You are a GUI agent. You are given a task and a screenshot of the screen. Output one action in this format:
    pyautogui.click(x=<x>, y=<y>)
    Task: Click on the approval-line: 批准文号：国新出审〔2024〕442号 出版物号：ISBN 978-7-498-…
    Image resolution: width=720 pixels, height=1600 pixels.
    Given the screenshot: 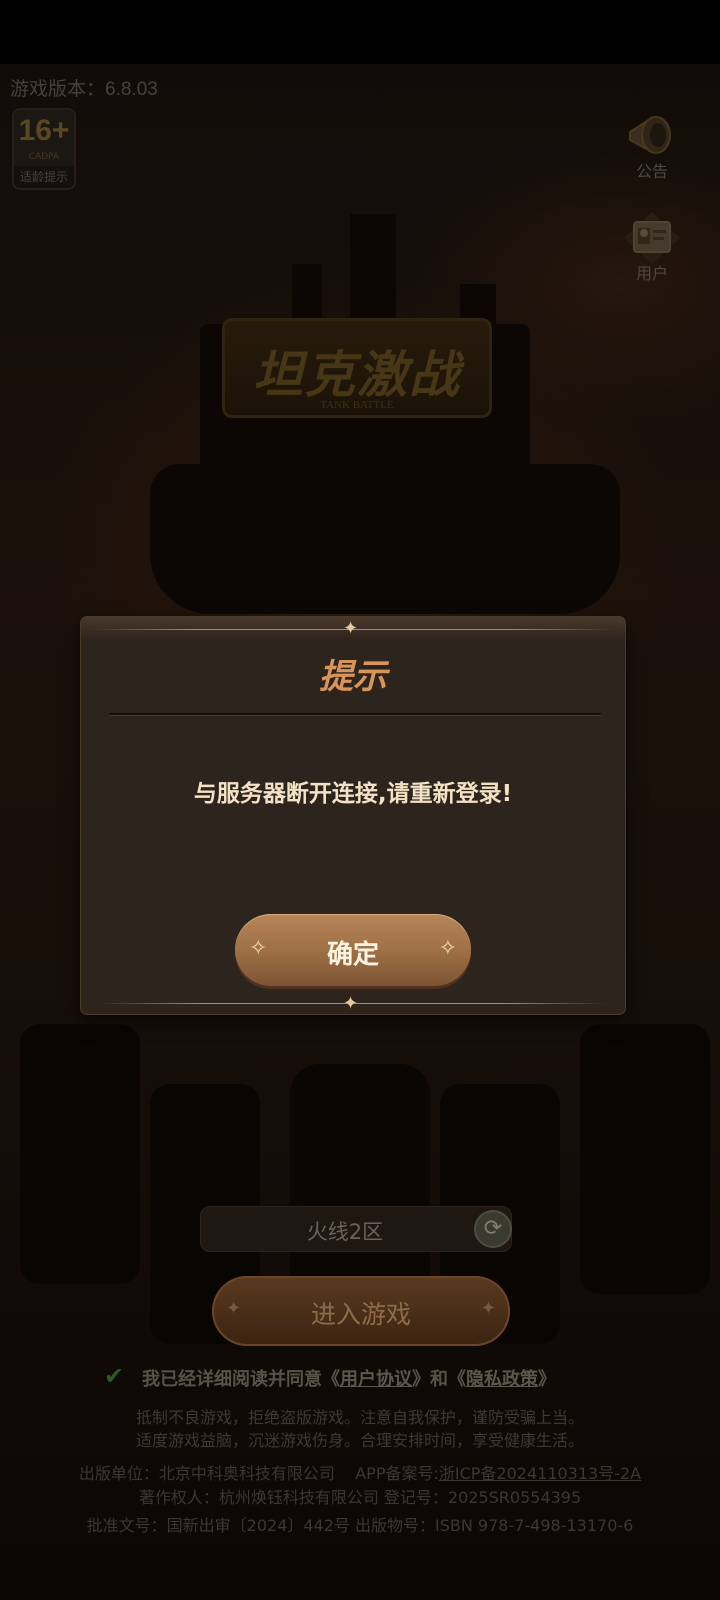 What is the action you would take?
    pyautogui.click(x=360, y=1525)
    